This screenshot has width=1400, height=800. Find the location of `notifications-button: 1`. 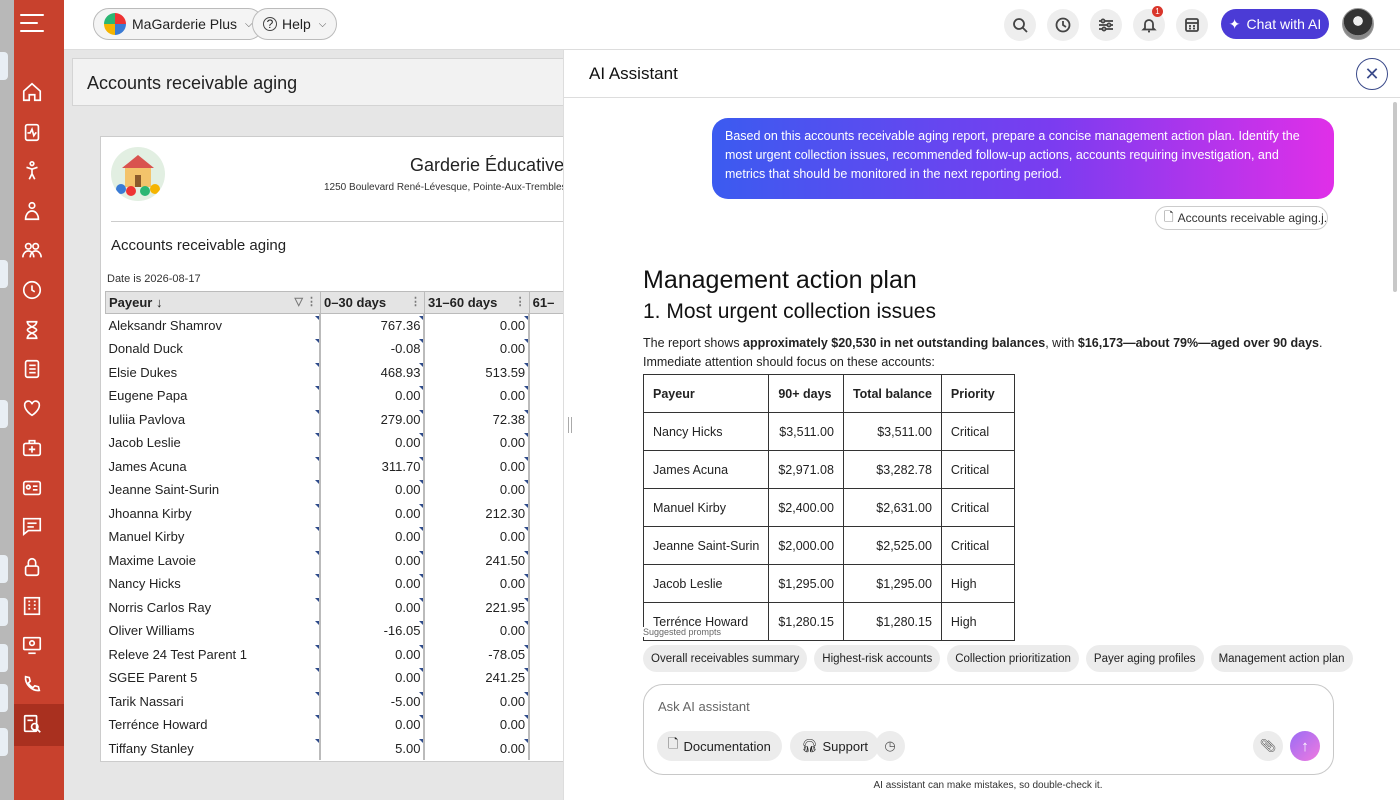

notifications-button: 1 is located at coordinates (1149, 23).